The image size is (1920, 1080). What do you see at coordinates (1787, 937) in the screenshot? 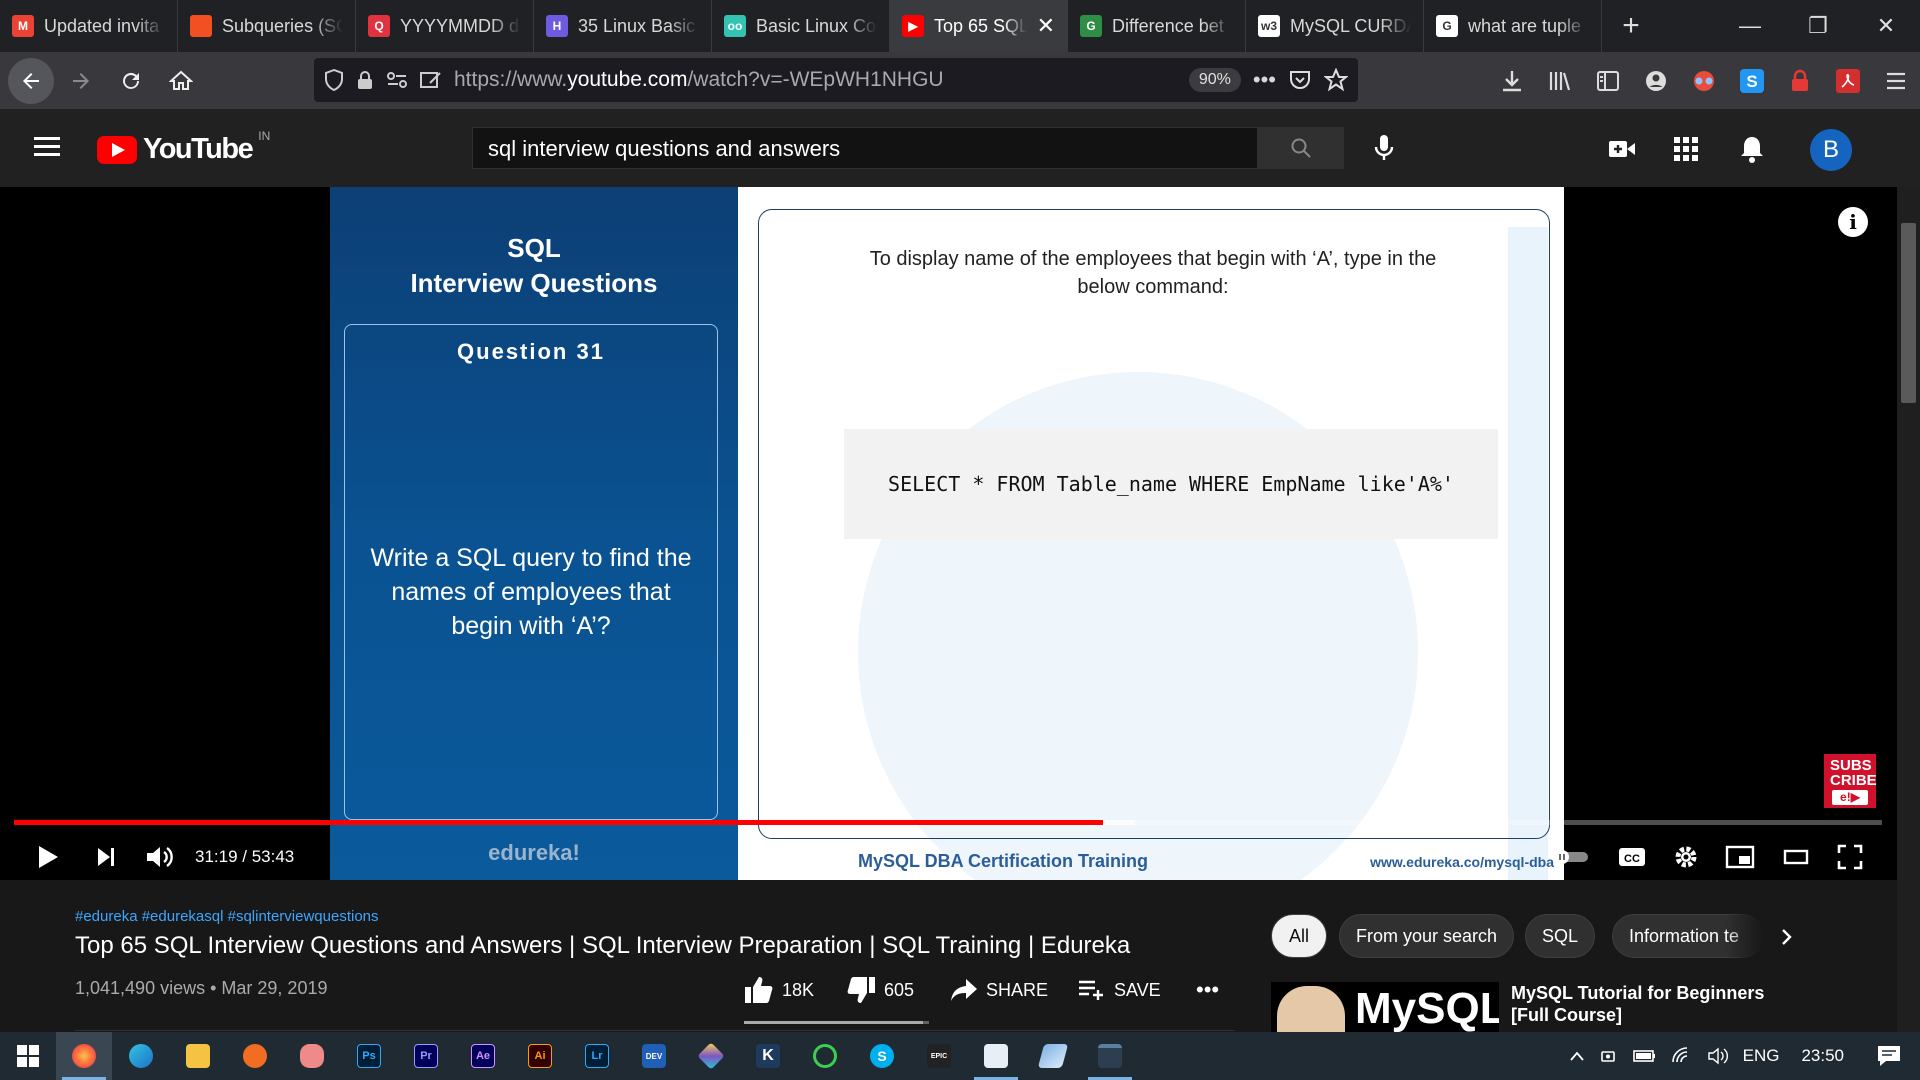
I see `chips-next-button` at bounding box center [1787, 937].